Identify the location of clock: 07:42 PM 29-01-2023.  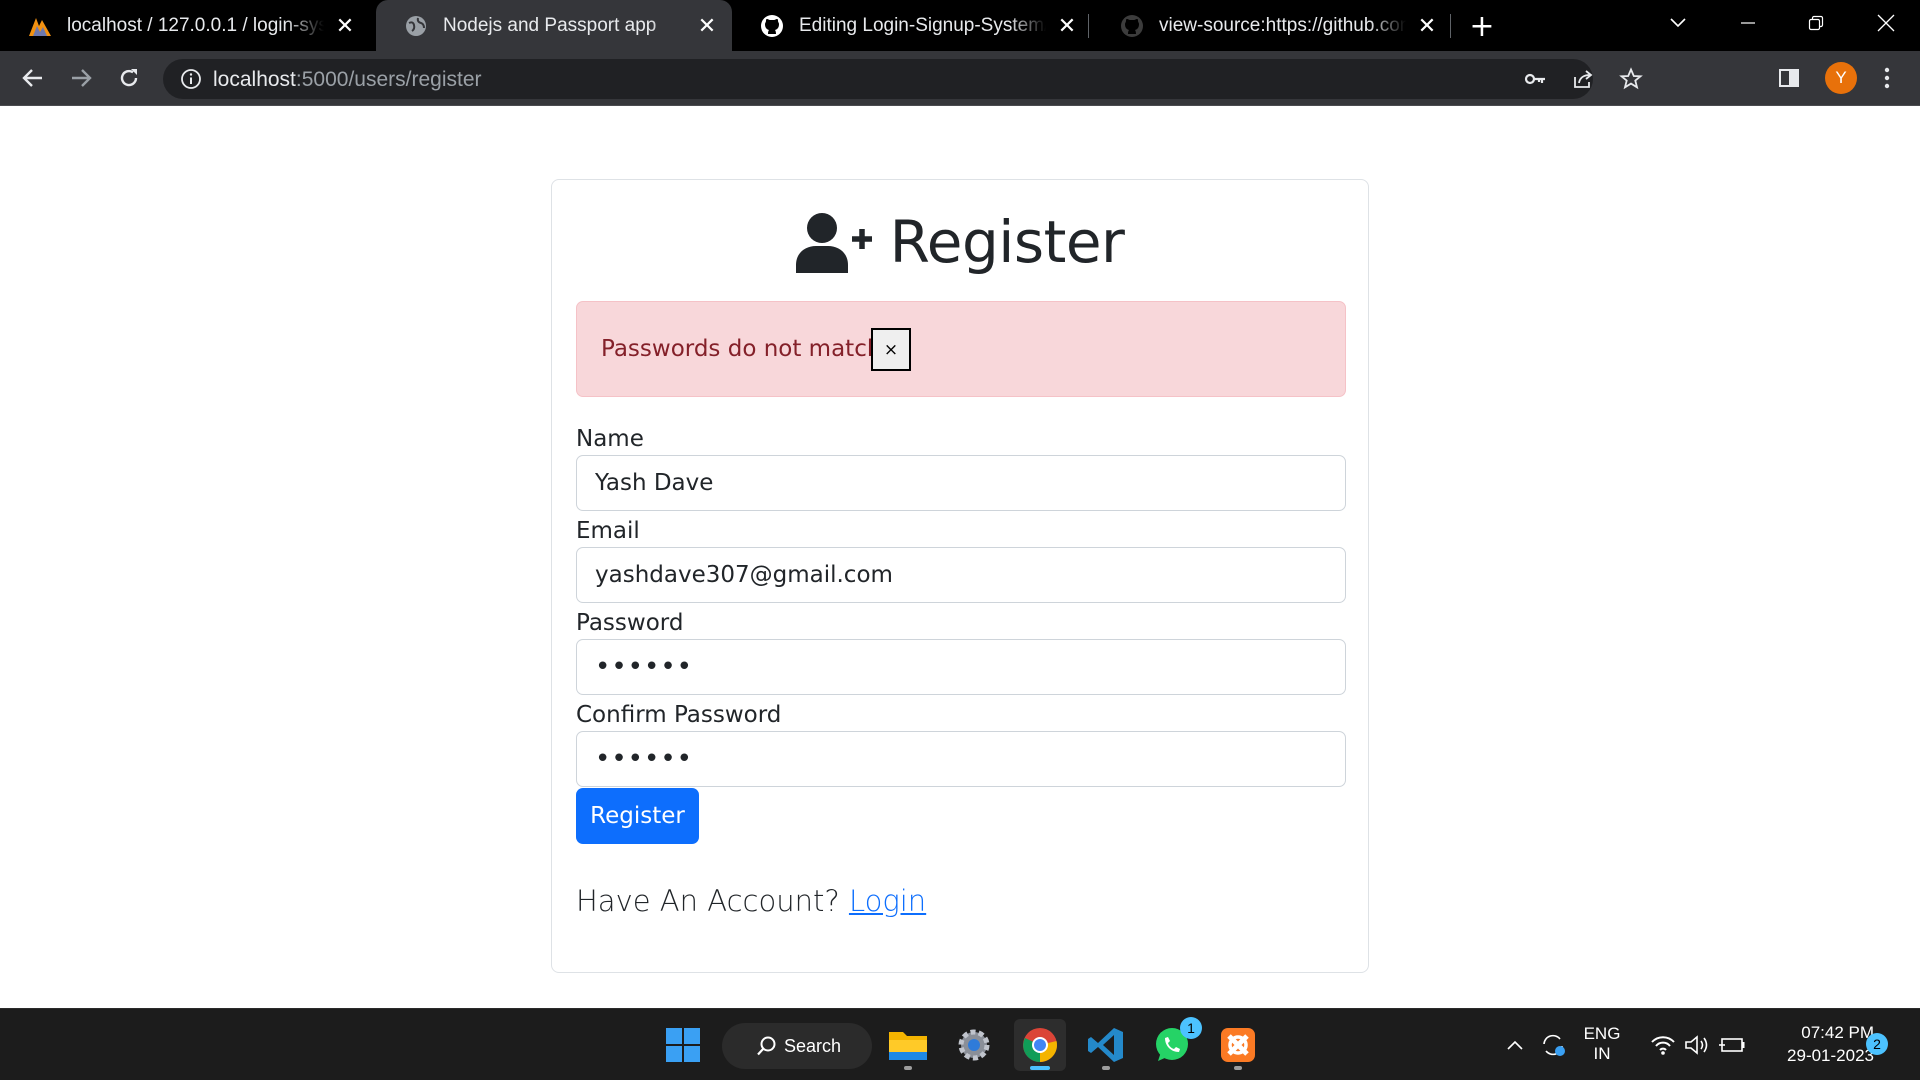
(1813, 1044).